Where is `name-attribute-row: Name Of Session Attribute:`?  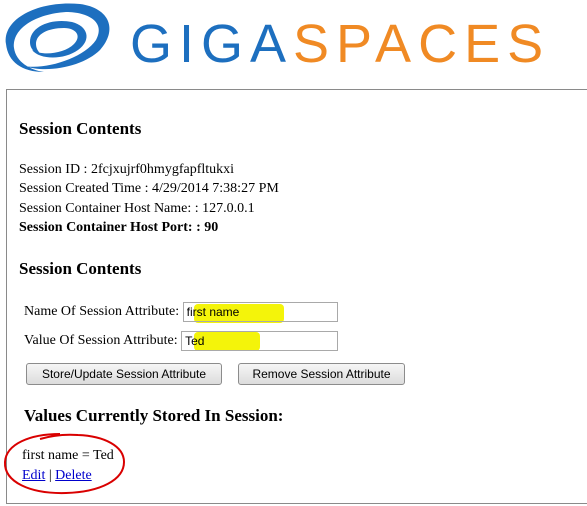
name-attribute-row: Name Of Session Attribute: is located at coordinates (181, 312).